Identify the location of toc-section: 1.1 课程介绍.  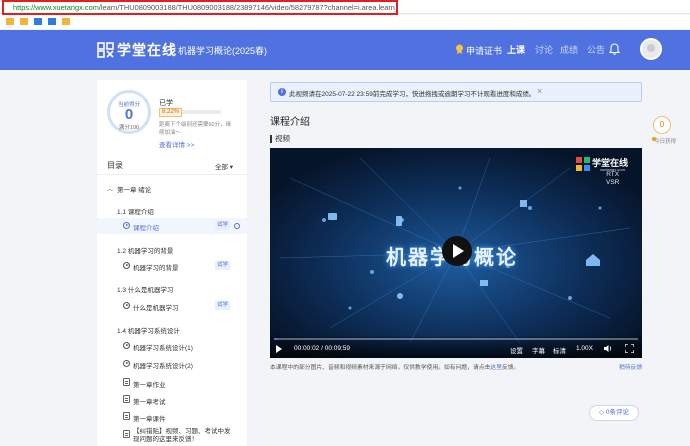
(172, 210).